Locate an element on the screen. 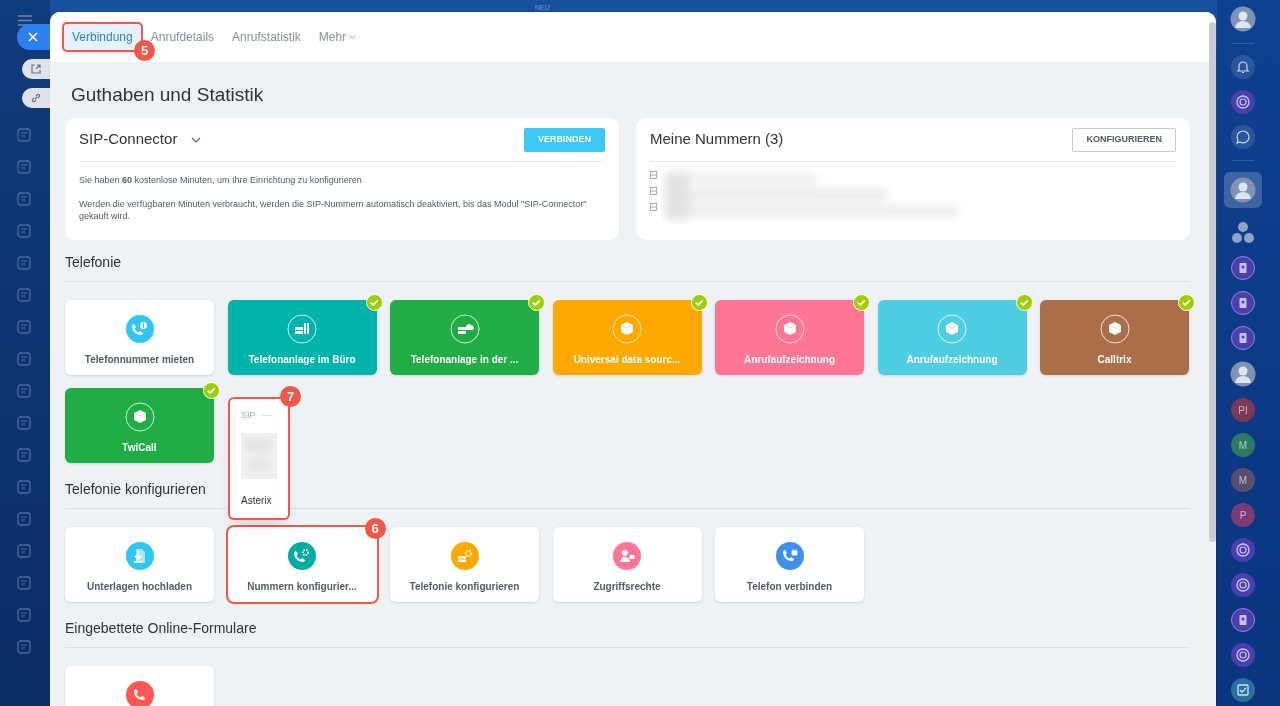 Image resolution: width=1280 pixels, height=706 pixels. step-badge: 6 is located at coordinates (375, 528).